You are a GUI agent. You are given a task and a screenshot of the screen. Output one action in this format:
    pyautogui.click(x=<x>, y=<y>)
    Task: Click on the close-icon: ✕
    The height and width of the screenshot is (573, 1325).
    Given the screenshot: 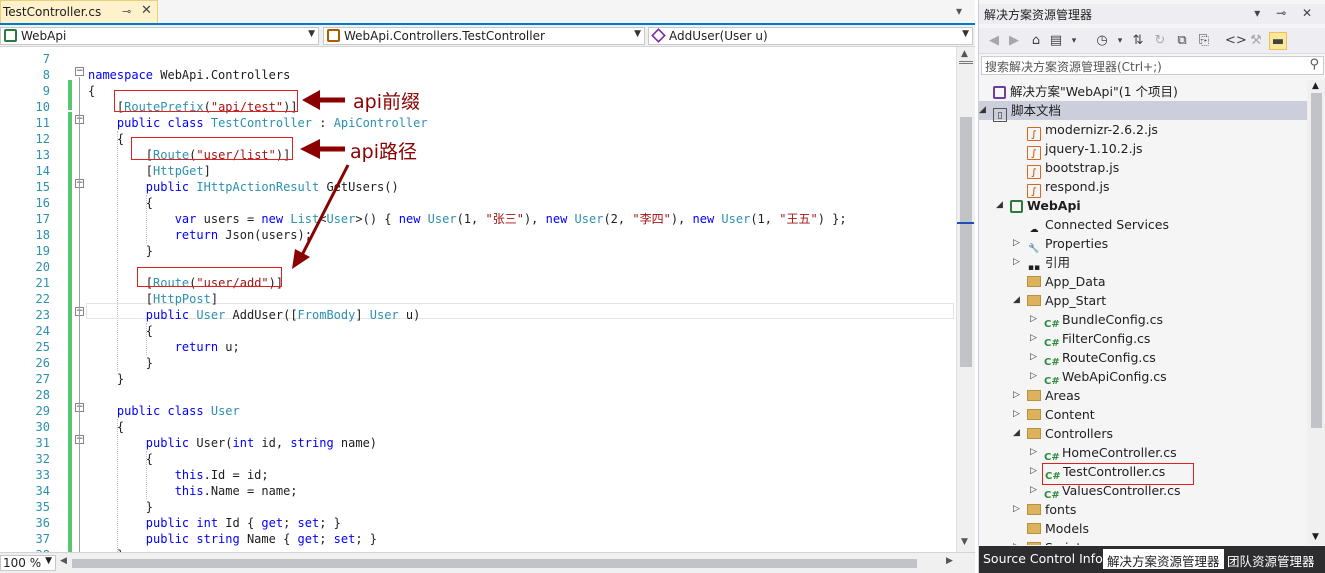 What is the action you would take?
    pyautogui.click(x=146, y=10)
    